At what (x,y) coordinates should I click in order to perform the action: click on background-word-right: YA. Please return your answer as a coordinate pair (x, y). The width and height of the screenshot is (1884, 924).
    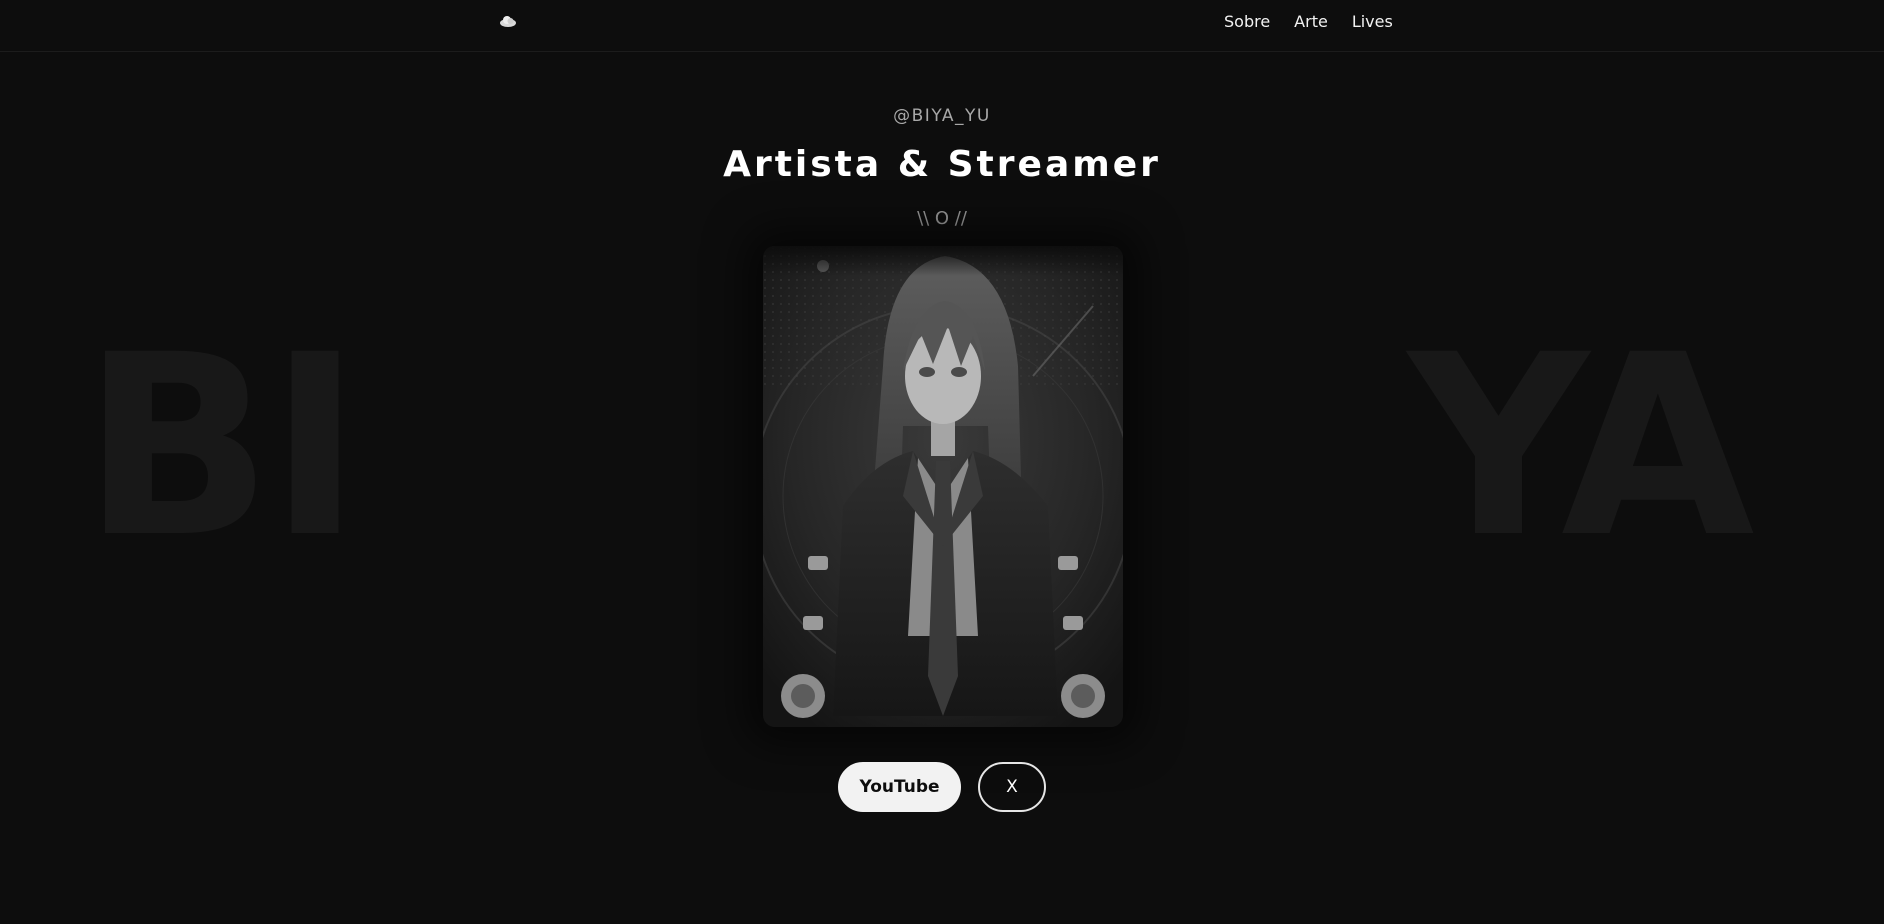
    Looking at the image, I should click on (1581, 446).